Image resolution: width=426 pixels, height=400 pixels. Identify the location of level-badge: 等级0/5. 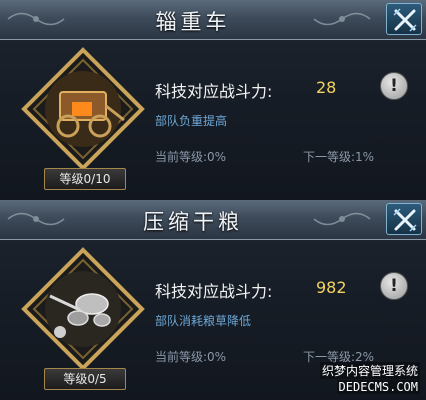
(85, 379).